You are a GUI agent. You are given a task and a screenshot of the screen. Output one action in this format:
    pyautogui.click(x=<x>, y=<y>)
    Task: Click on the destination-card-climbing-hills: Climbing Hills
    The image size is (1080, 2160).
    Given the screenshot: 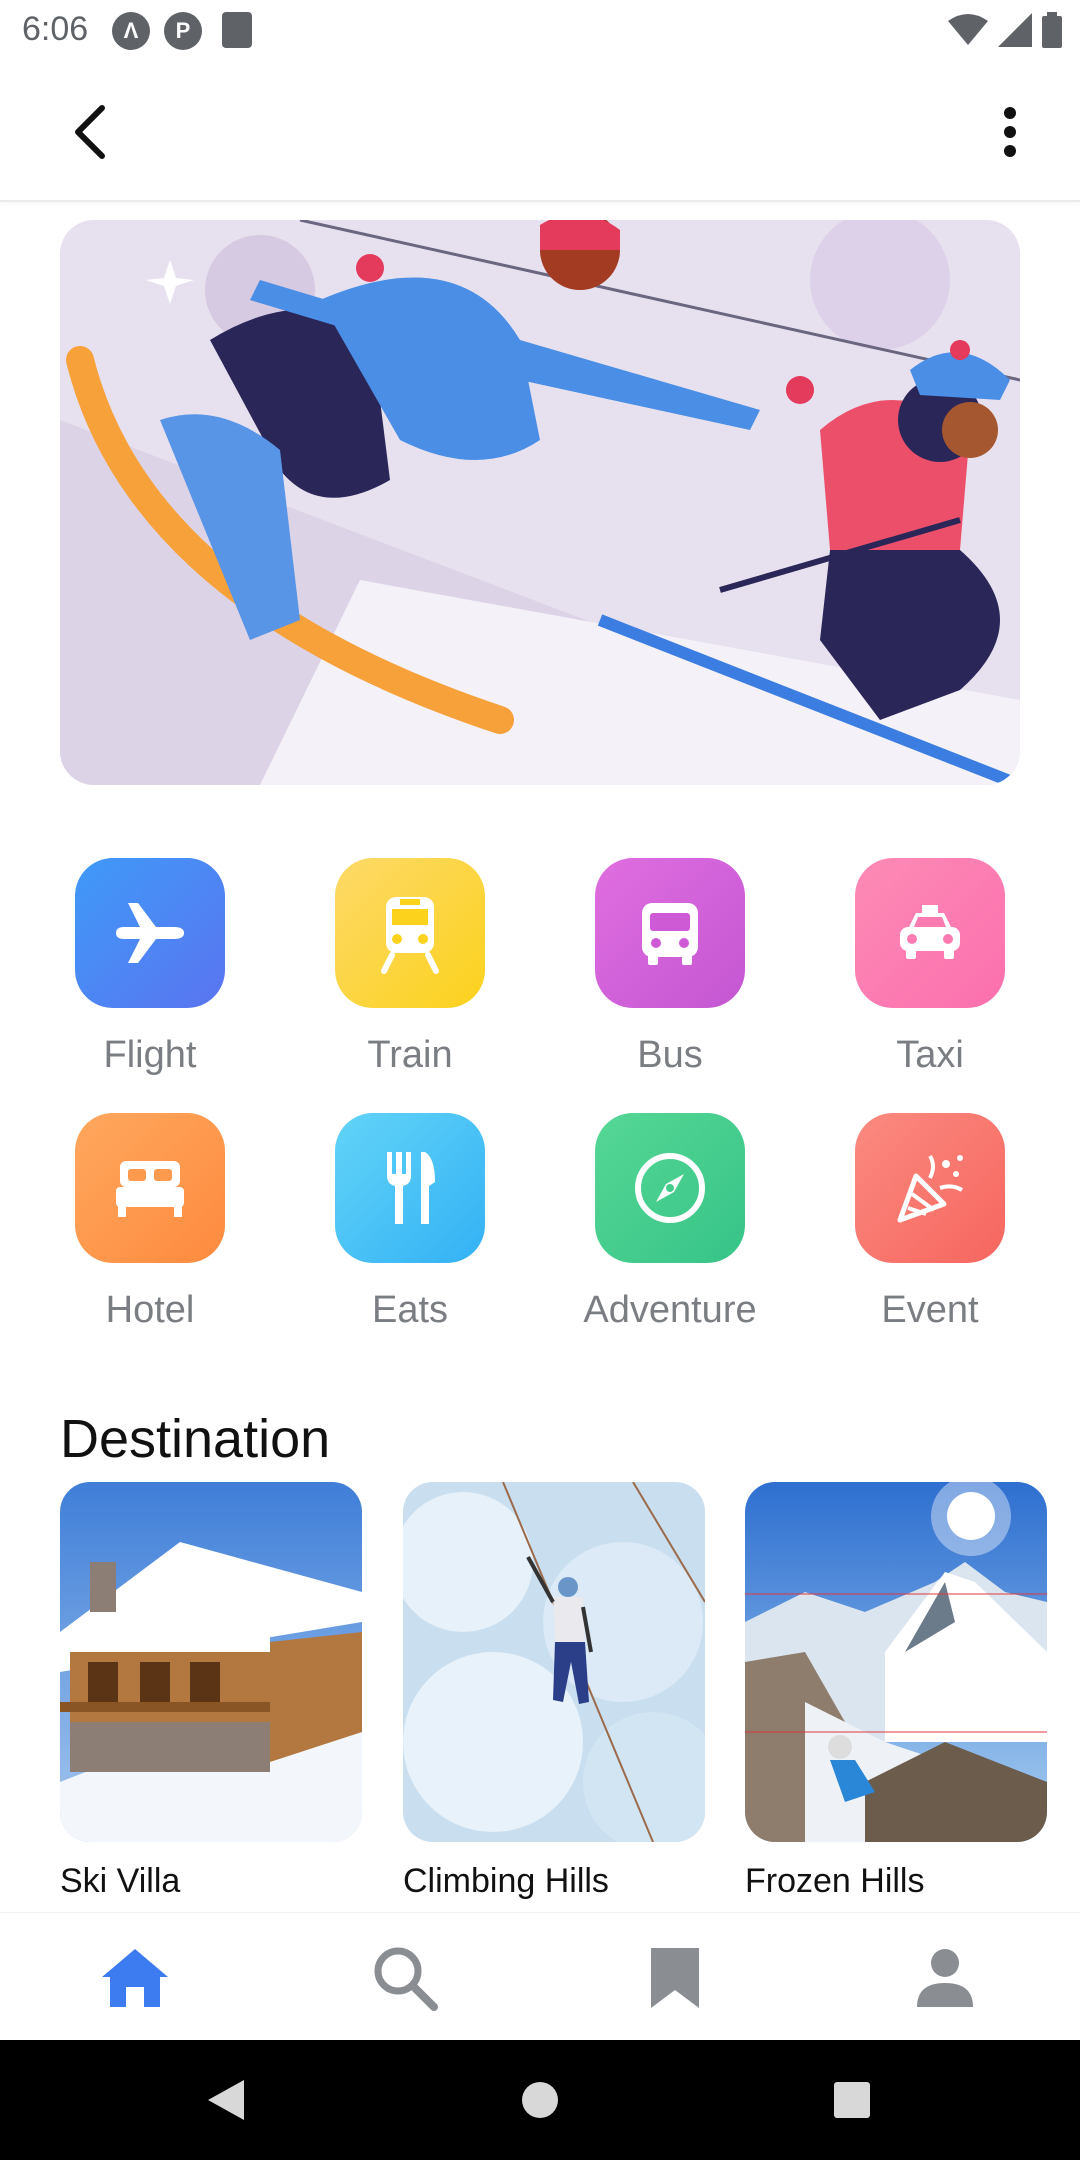 What is the action you would take?
    pyautogui.click(x=554, y=1691)
    